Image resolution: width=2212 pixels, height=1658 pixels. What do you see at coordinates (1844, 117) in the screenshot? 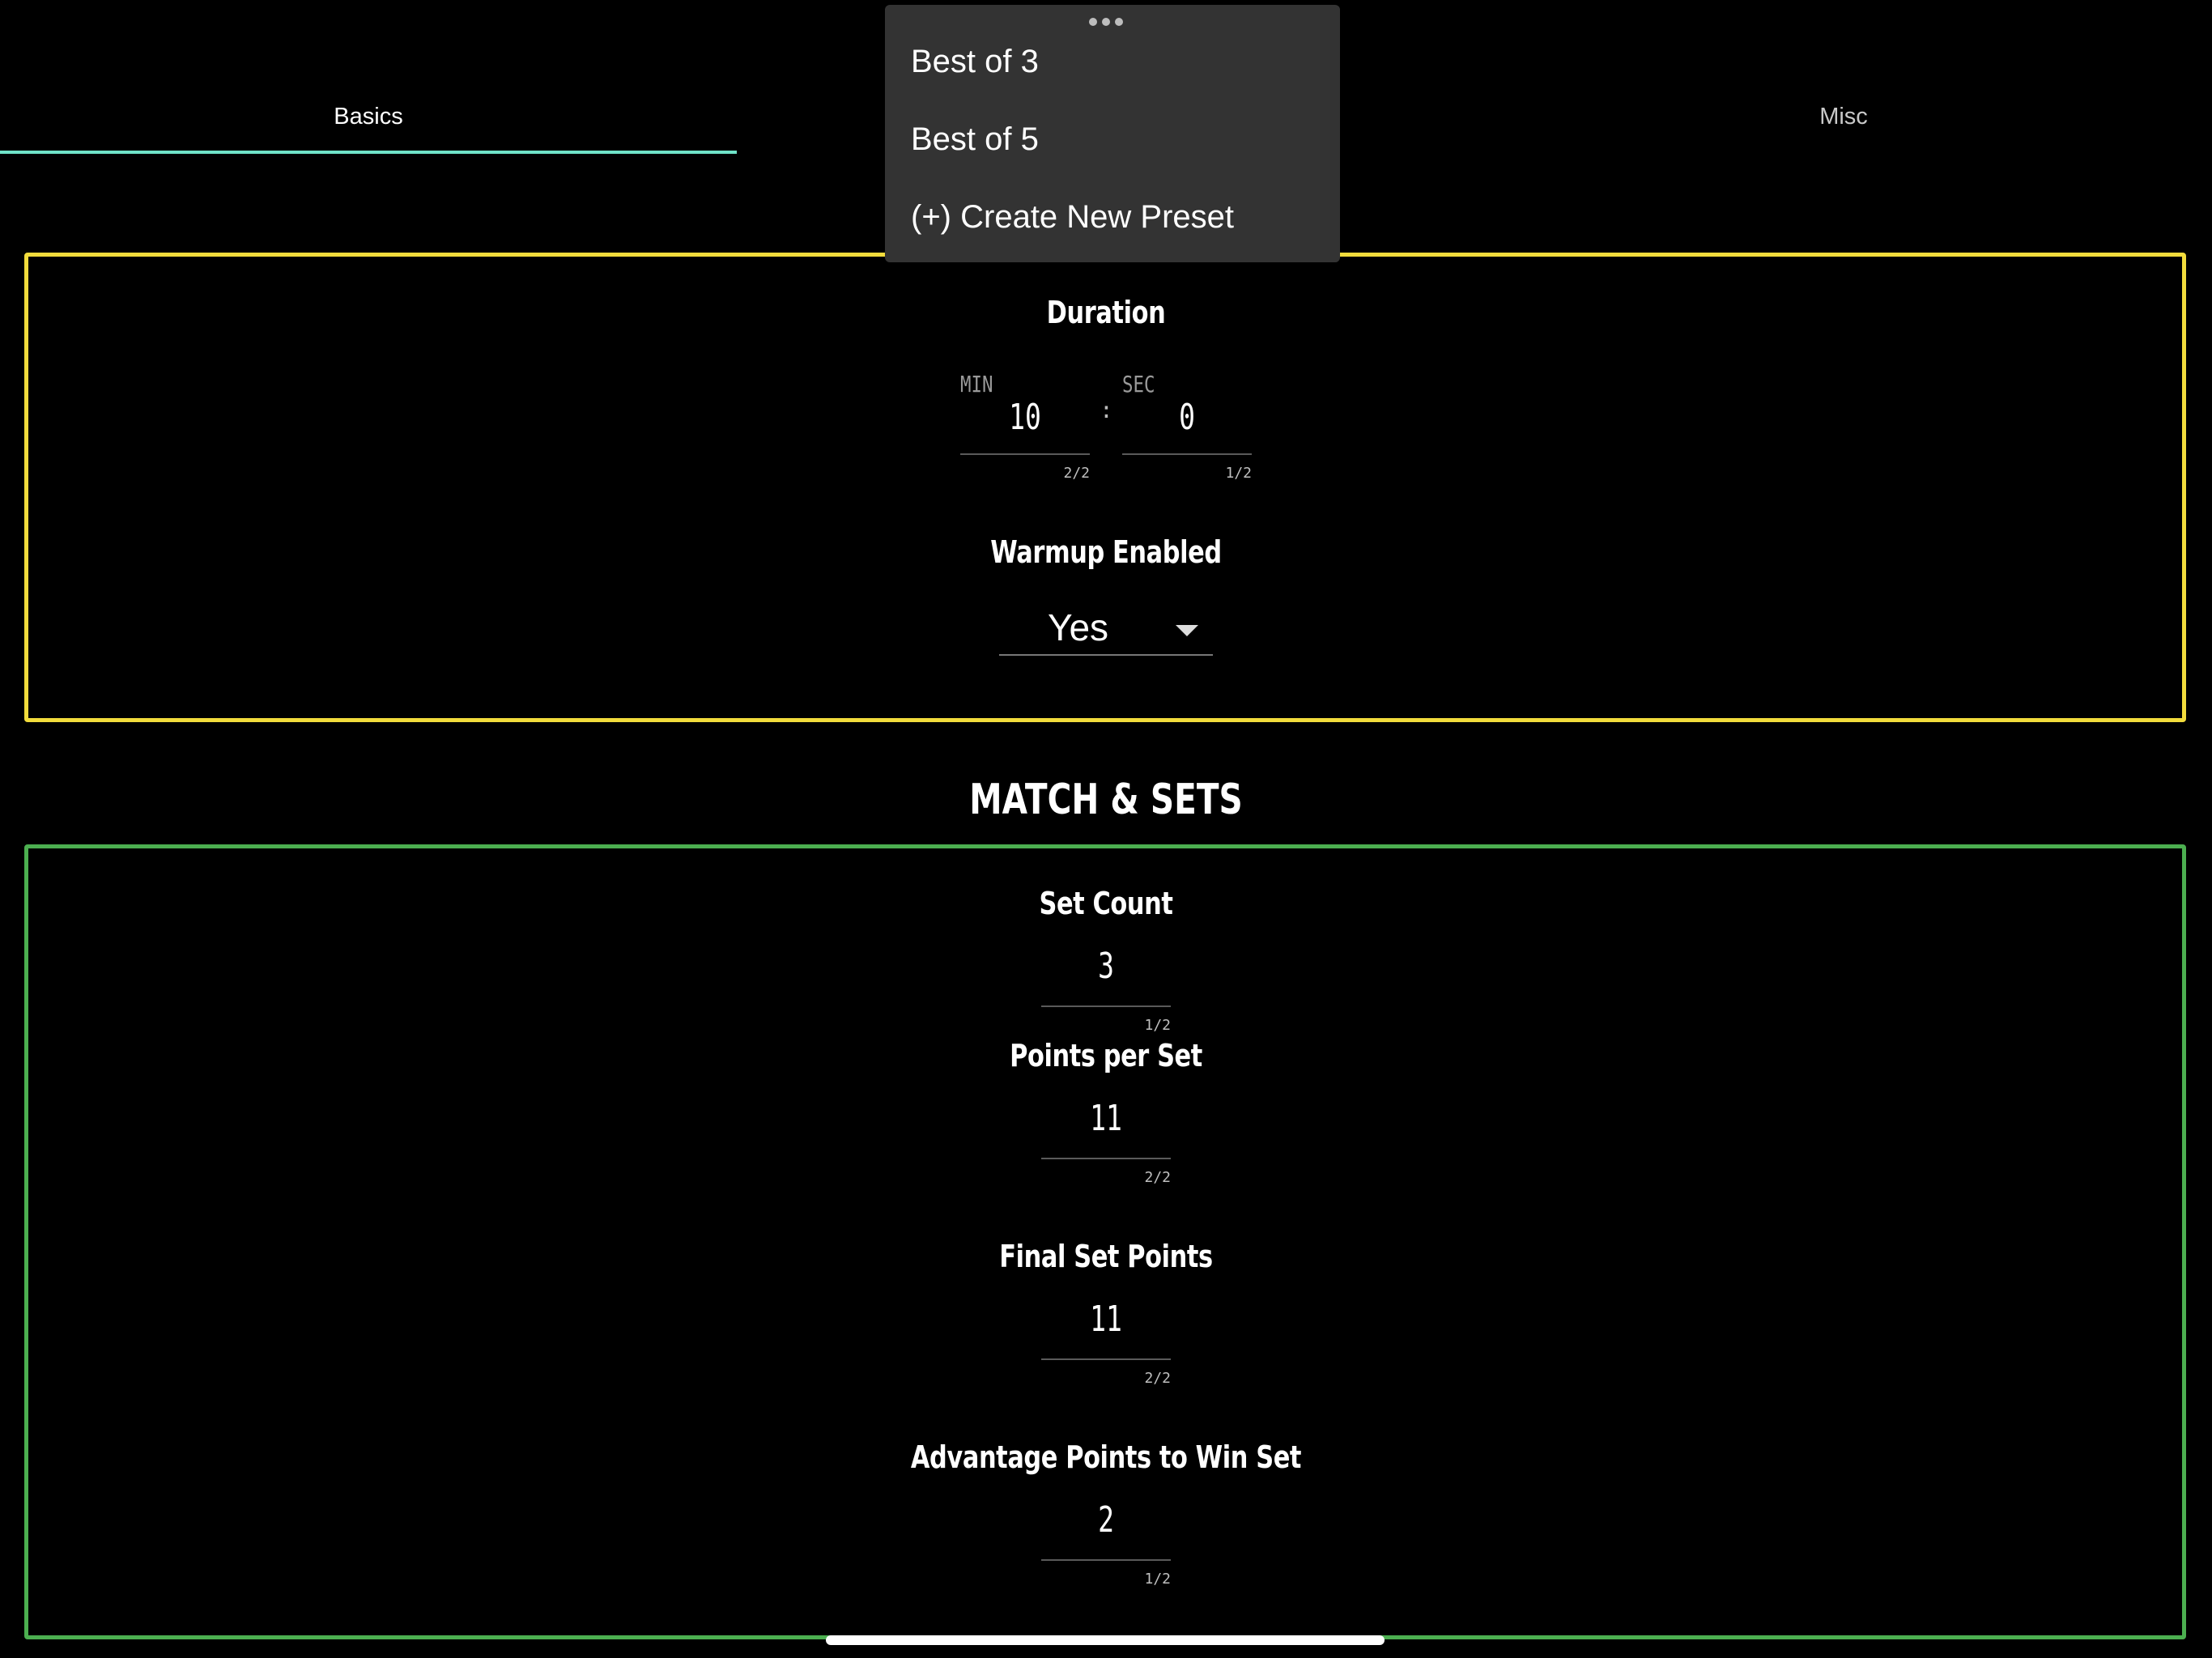
I see `tab-misc: Misc` at bounding box center [1844, 117].